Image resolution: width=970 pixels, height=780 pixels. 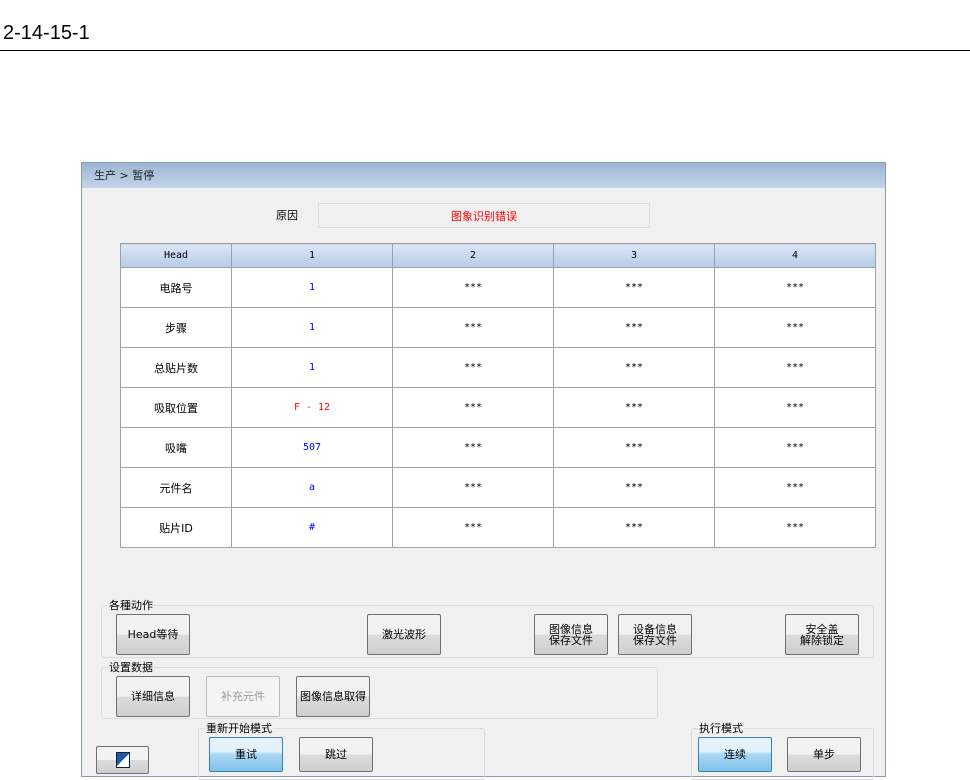 What do you see at coordinates (404, 634) in the screenshot?
I see `laser-waveform-button: 激光波形` at bounding box center [404, 634].